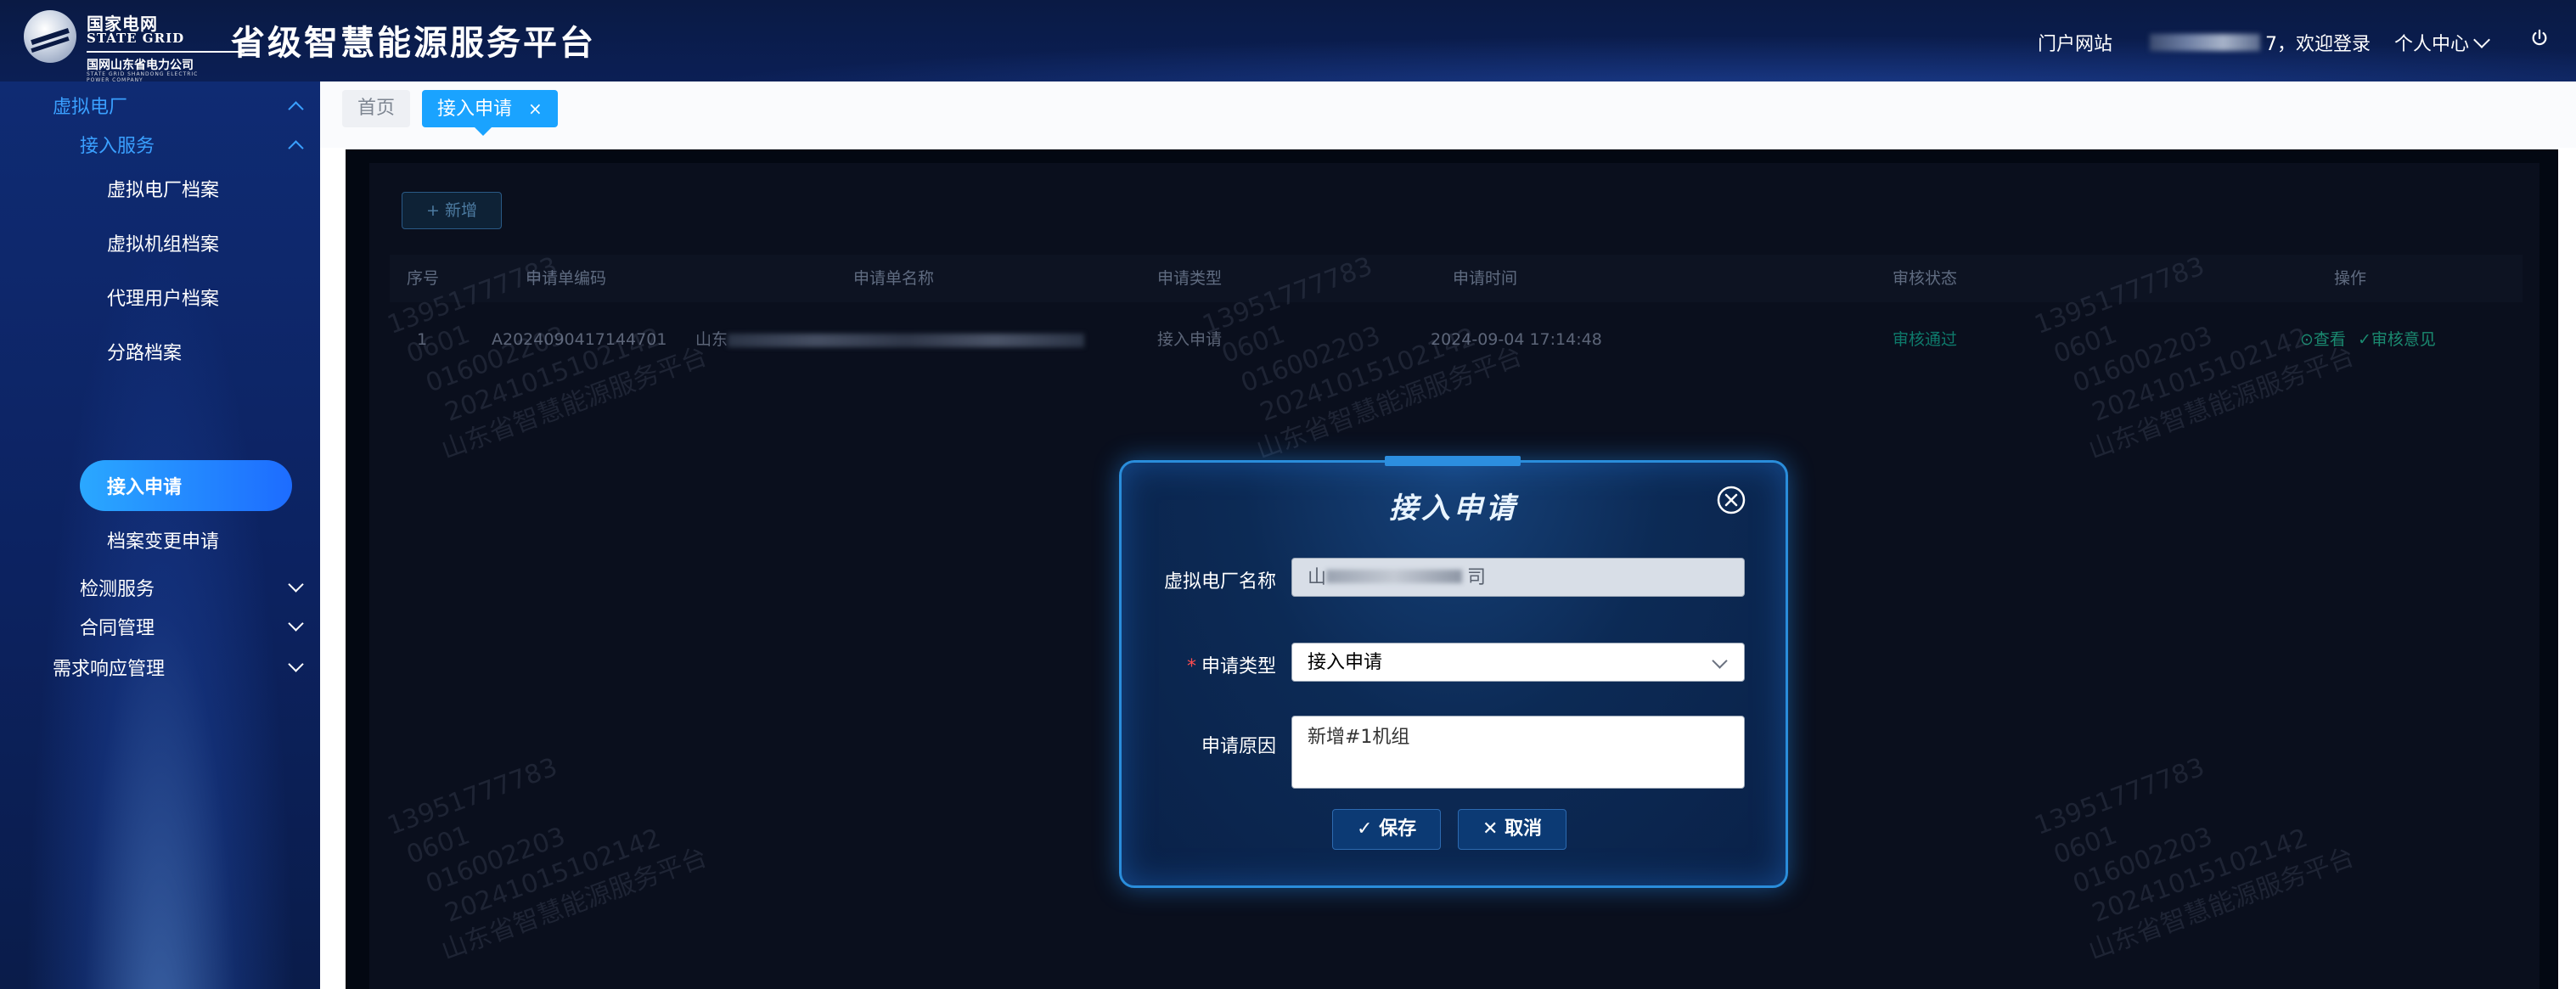 Image resolution: width=2576 pixels, height=989 pixels. I want to click on apply-type-label-text: 申请类型, so click(1238, 666).